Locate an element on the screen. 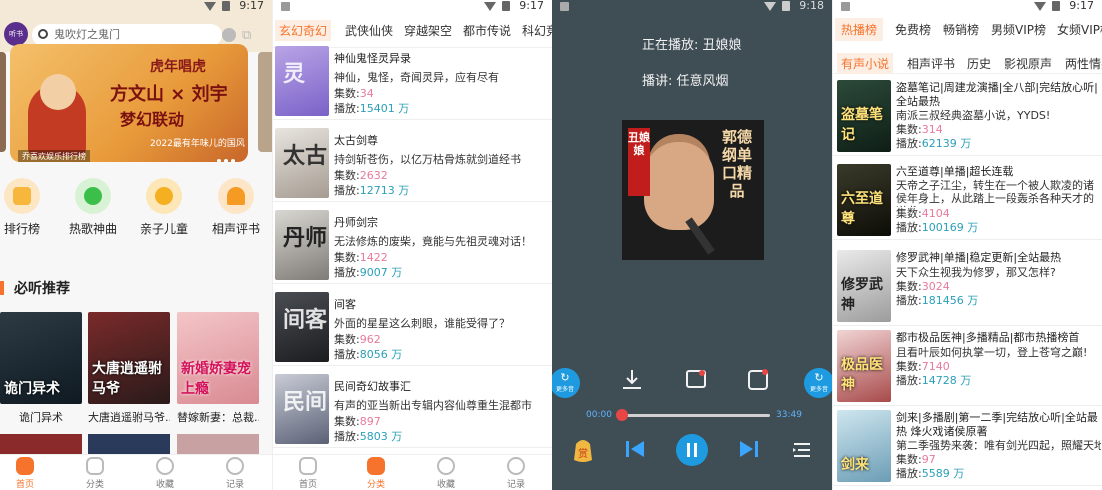 The height and width of the screenshot is (490, 1102). status-time: 9:18 is located at coordinates (811, 6).